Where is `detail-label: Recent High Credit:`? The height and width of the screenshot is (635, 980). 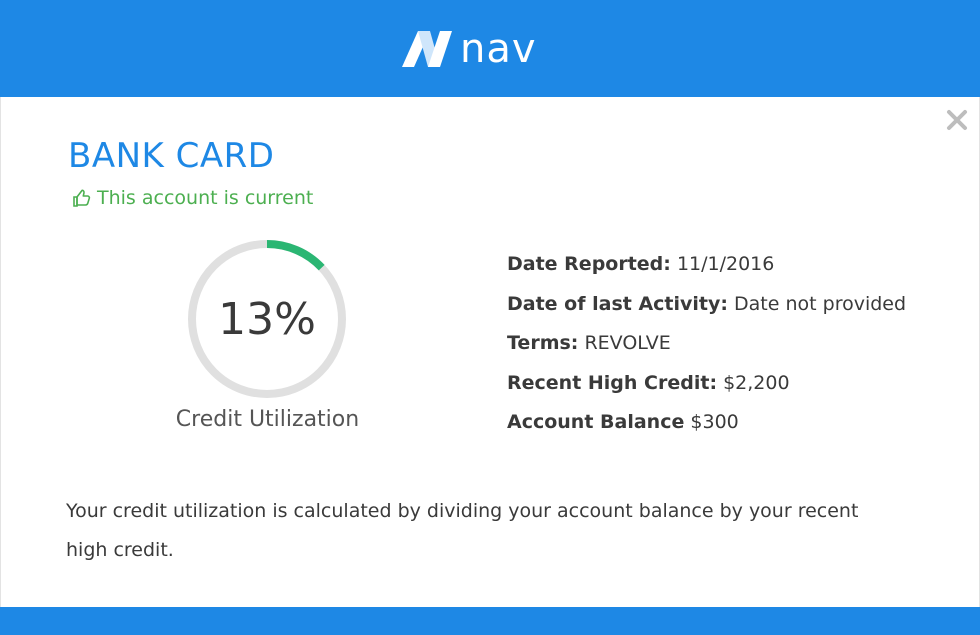
detail-label: Recent High Credit: is located at coordinates (612, 382).